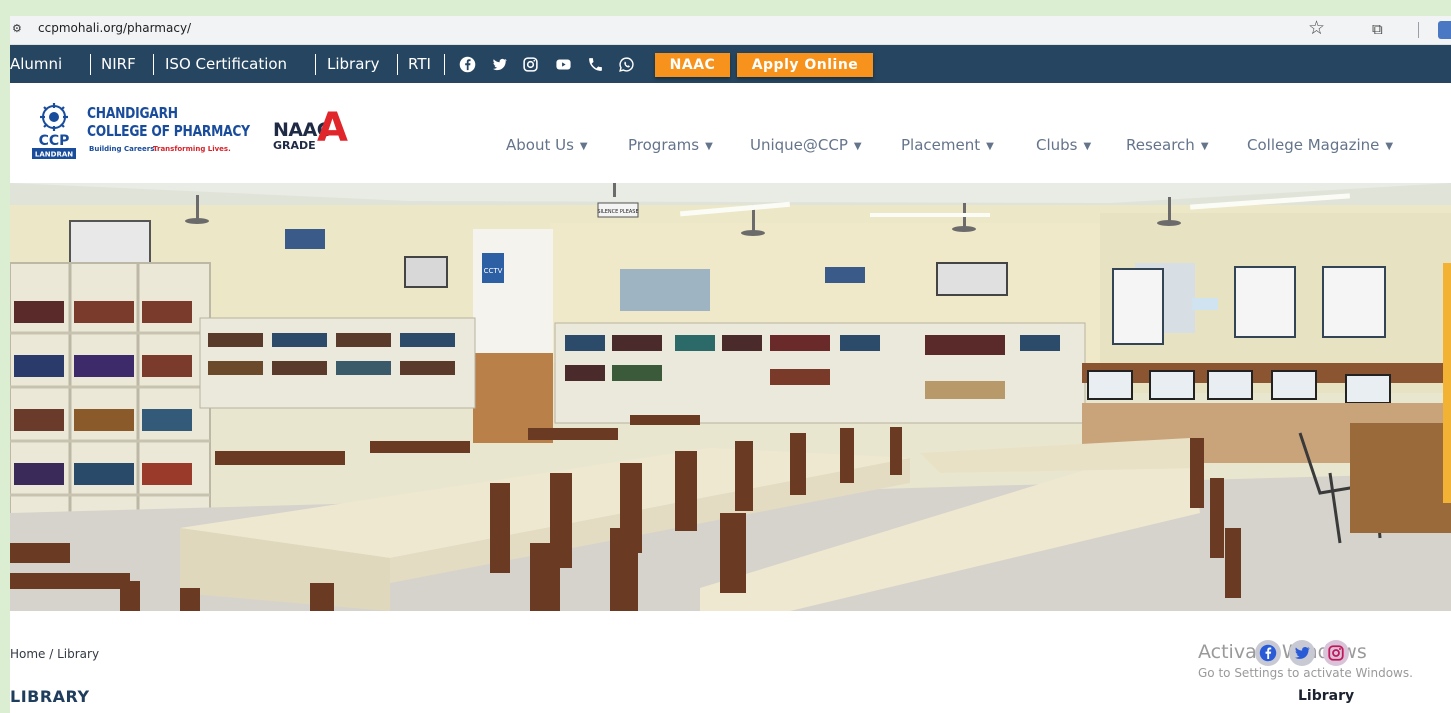 The width and height of the screenshot is (1451, 713). Describe the element at coordinates (626, 64) in the screenshot. I see `whatsapp-icon` at that location.